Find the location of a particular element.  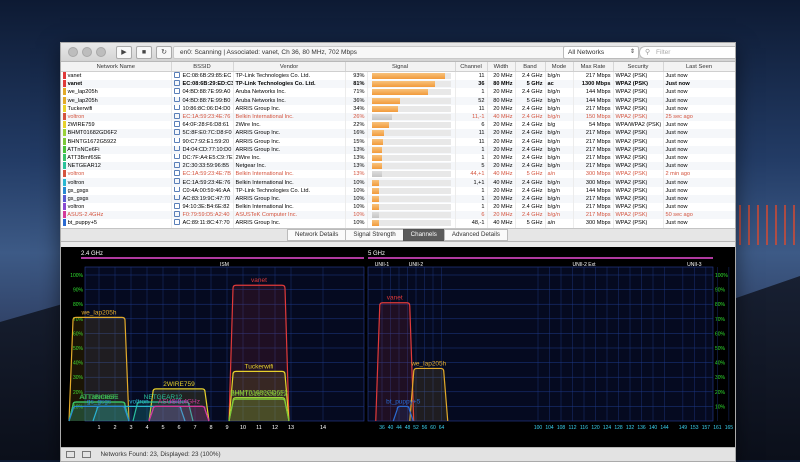

channel-tick-5: 149 is located at coordinates (683, 428).